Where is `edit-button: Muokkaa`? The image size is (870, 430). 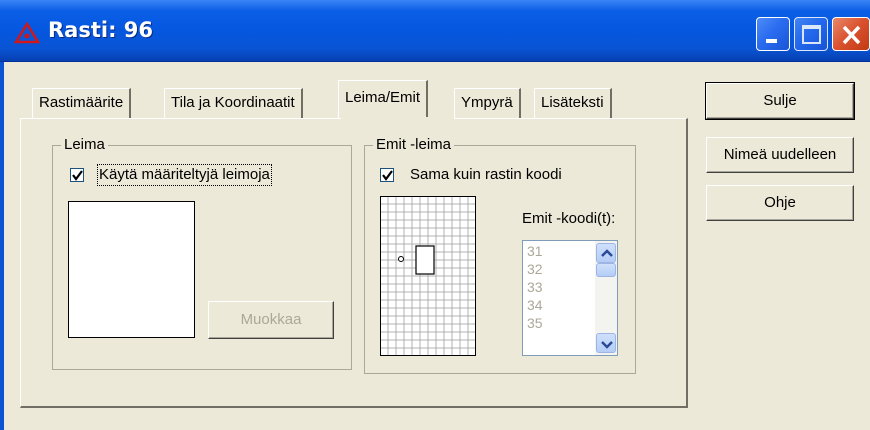 edit-button: Muokkaa is located at coordinates (271, 320).